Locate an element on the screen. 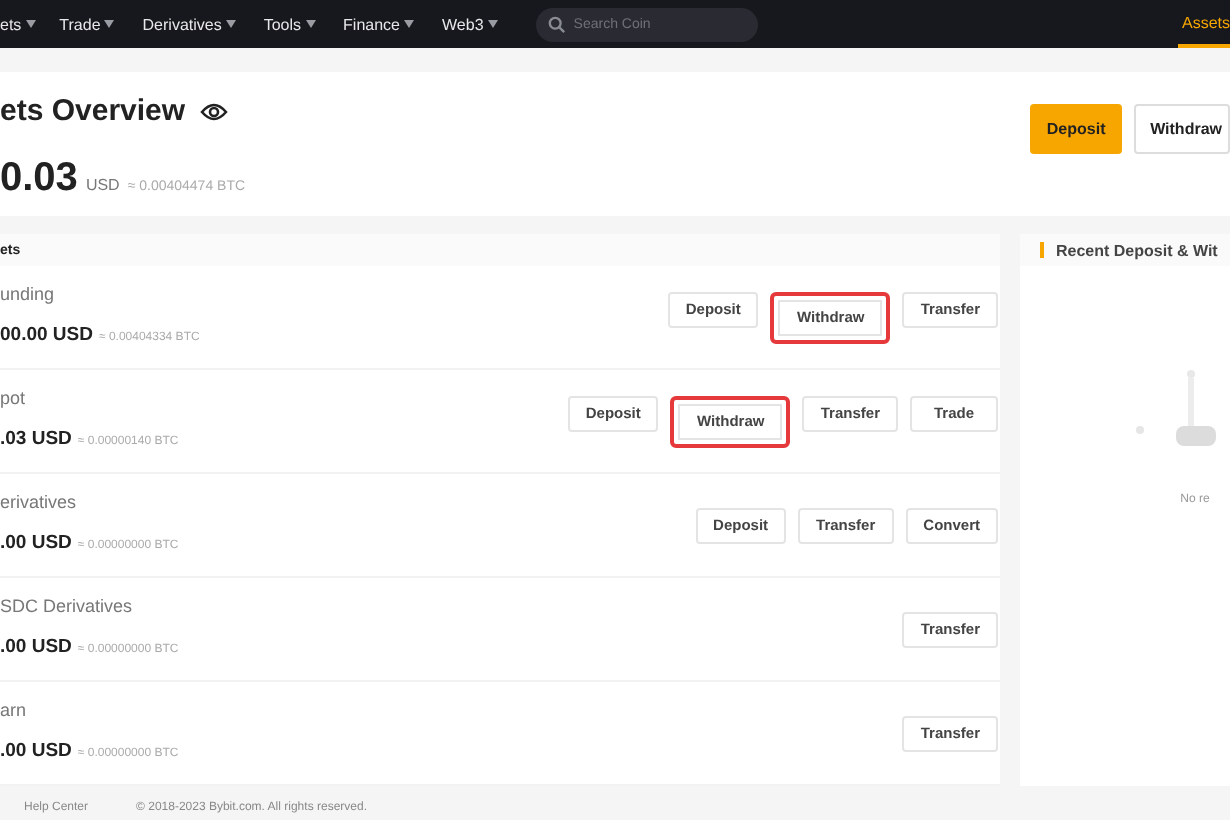 The width and height of the screenshot is (1230, 820). nav-menu-item: Derivatives is located at coordinates (189, 24).